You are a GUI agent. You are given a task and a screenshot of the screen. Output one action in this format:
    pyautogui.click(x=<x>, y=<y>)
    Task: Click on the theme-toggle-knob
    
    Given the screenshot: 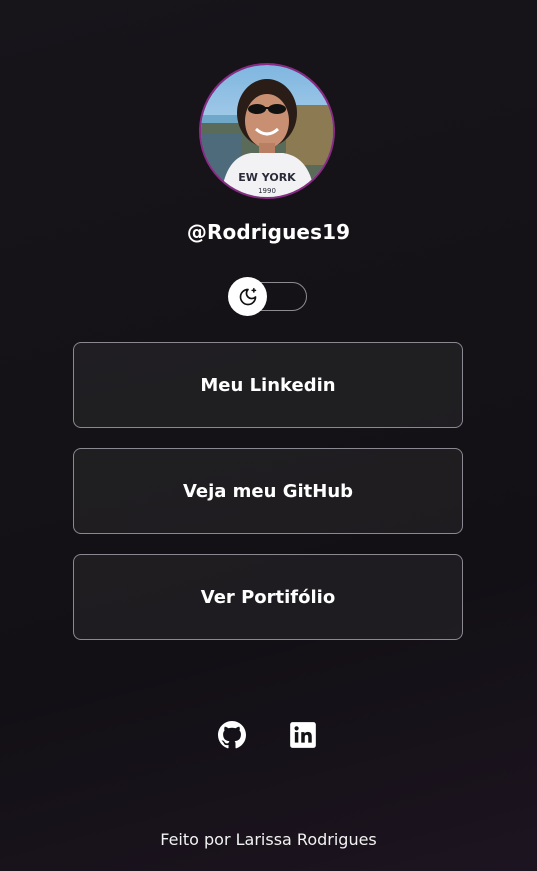 What is the action you would take?
    pyautogui.click(x=247, y=296)
    